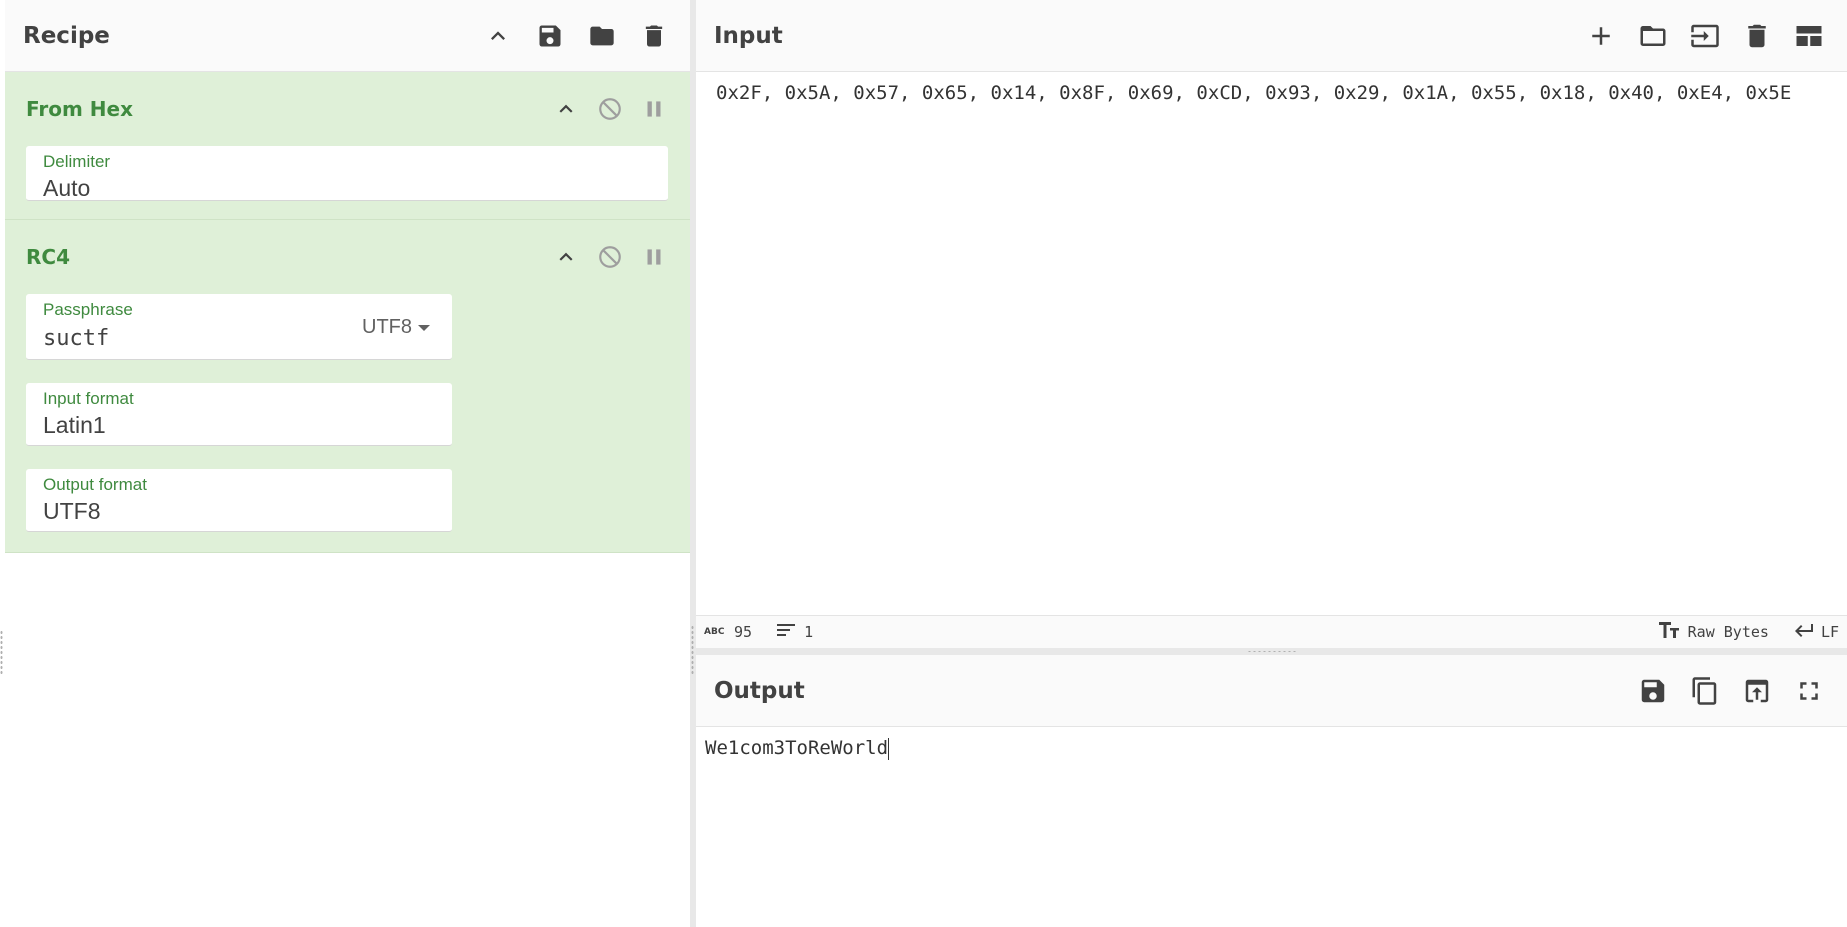  Describe the element at coordinates (48, 257) in the screenshot. I see `operation-title: RC4` at that location.